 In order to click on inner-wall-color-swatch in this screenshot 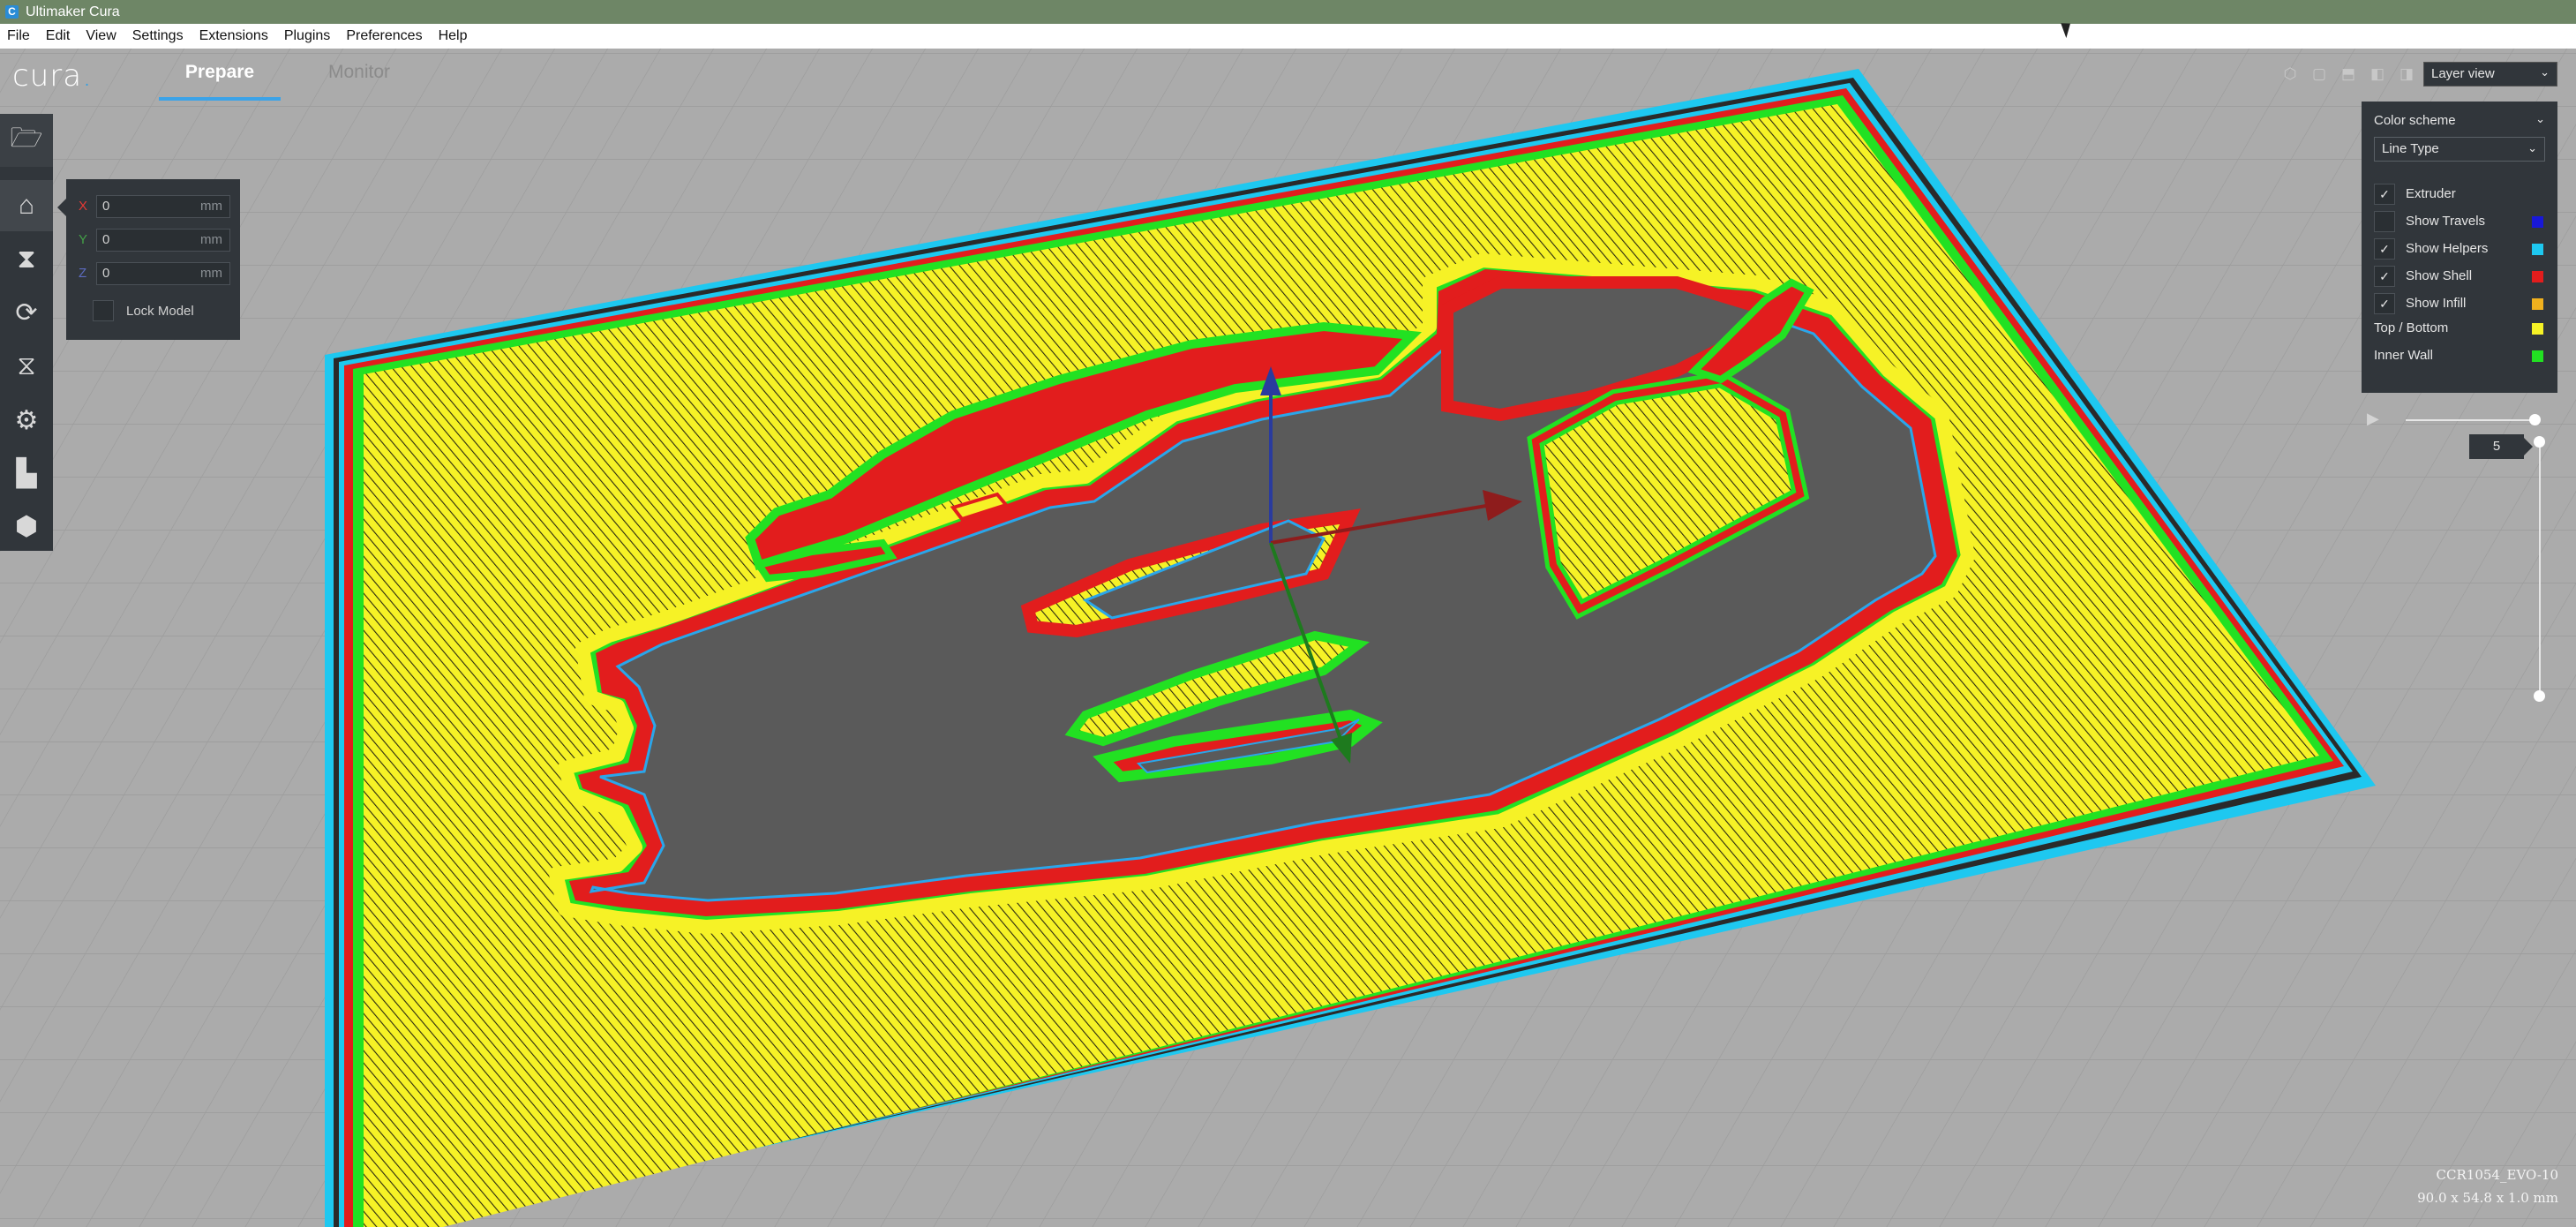, I will do `click(2537, 356)`.